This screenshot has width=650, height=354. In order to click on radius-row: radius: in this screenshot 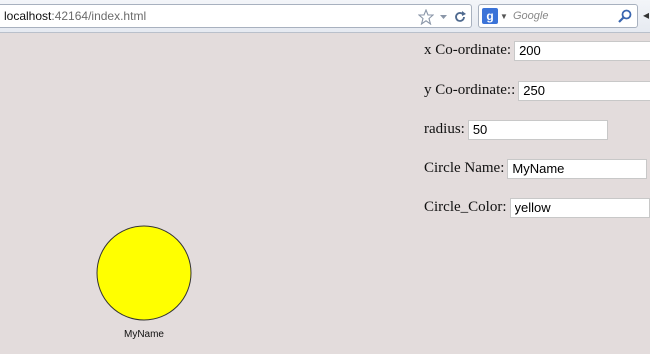, I will do `click(516, 129)`.